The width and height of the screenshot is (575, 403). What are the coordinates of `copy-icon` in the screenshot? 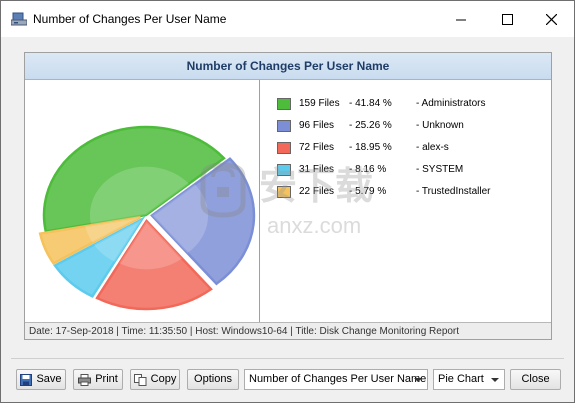 It's located at (140, 379).